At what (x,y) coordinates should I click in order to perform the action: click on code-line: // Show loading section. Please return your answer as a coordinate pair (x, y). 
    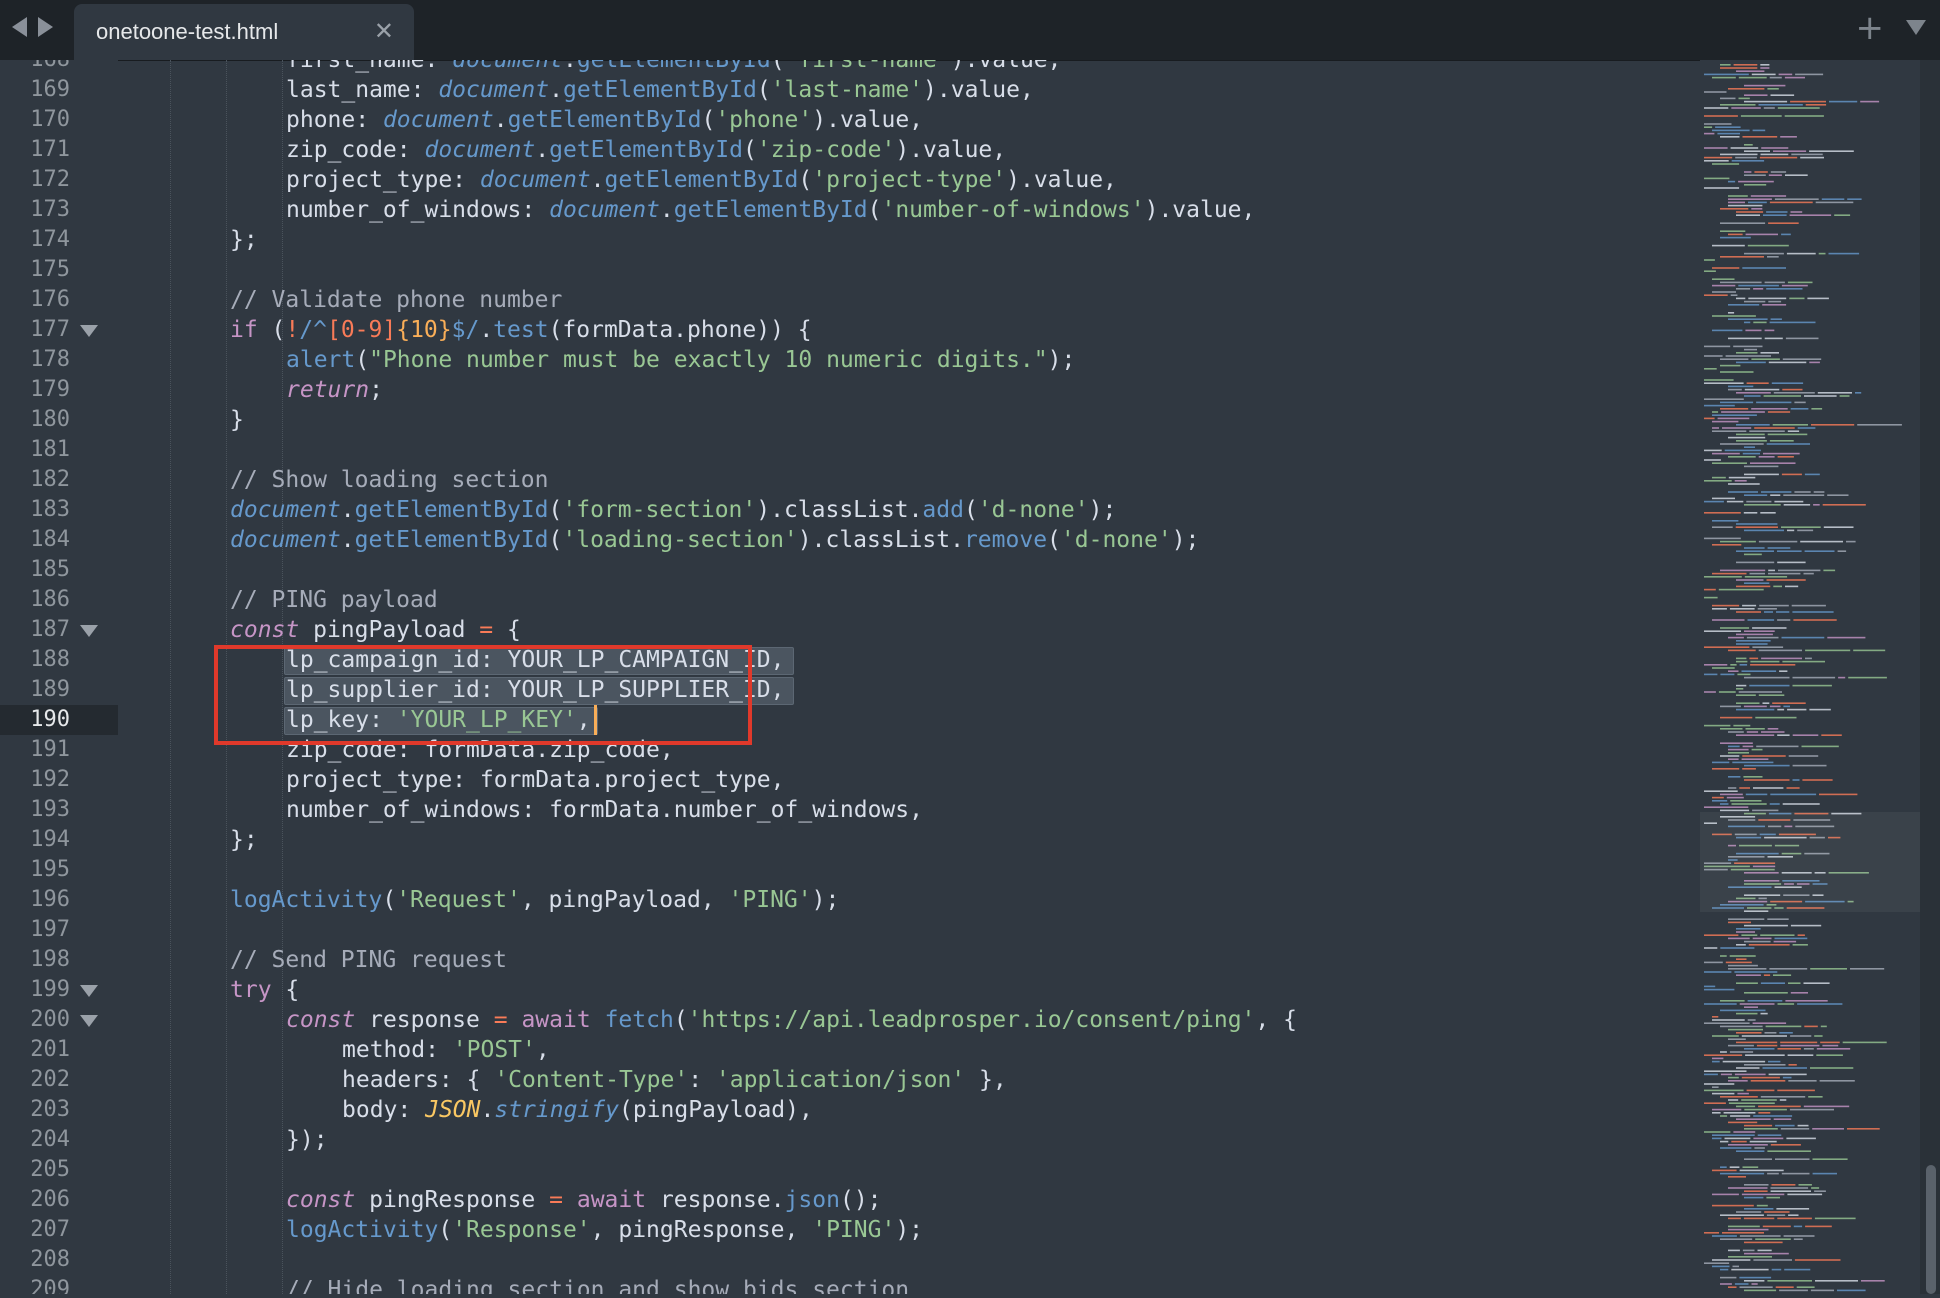
    Looking at the image, I should click on (389, 480).